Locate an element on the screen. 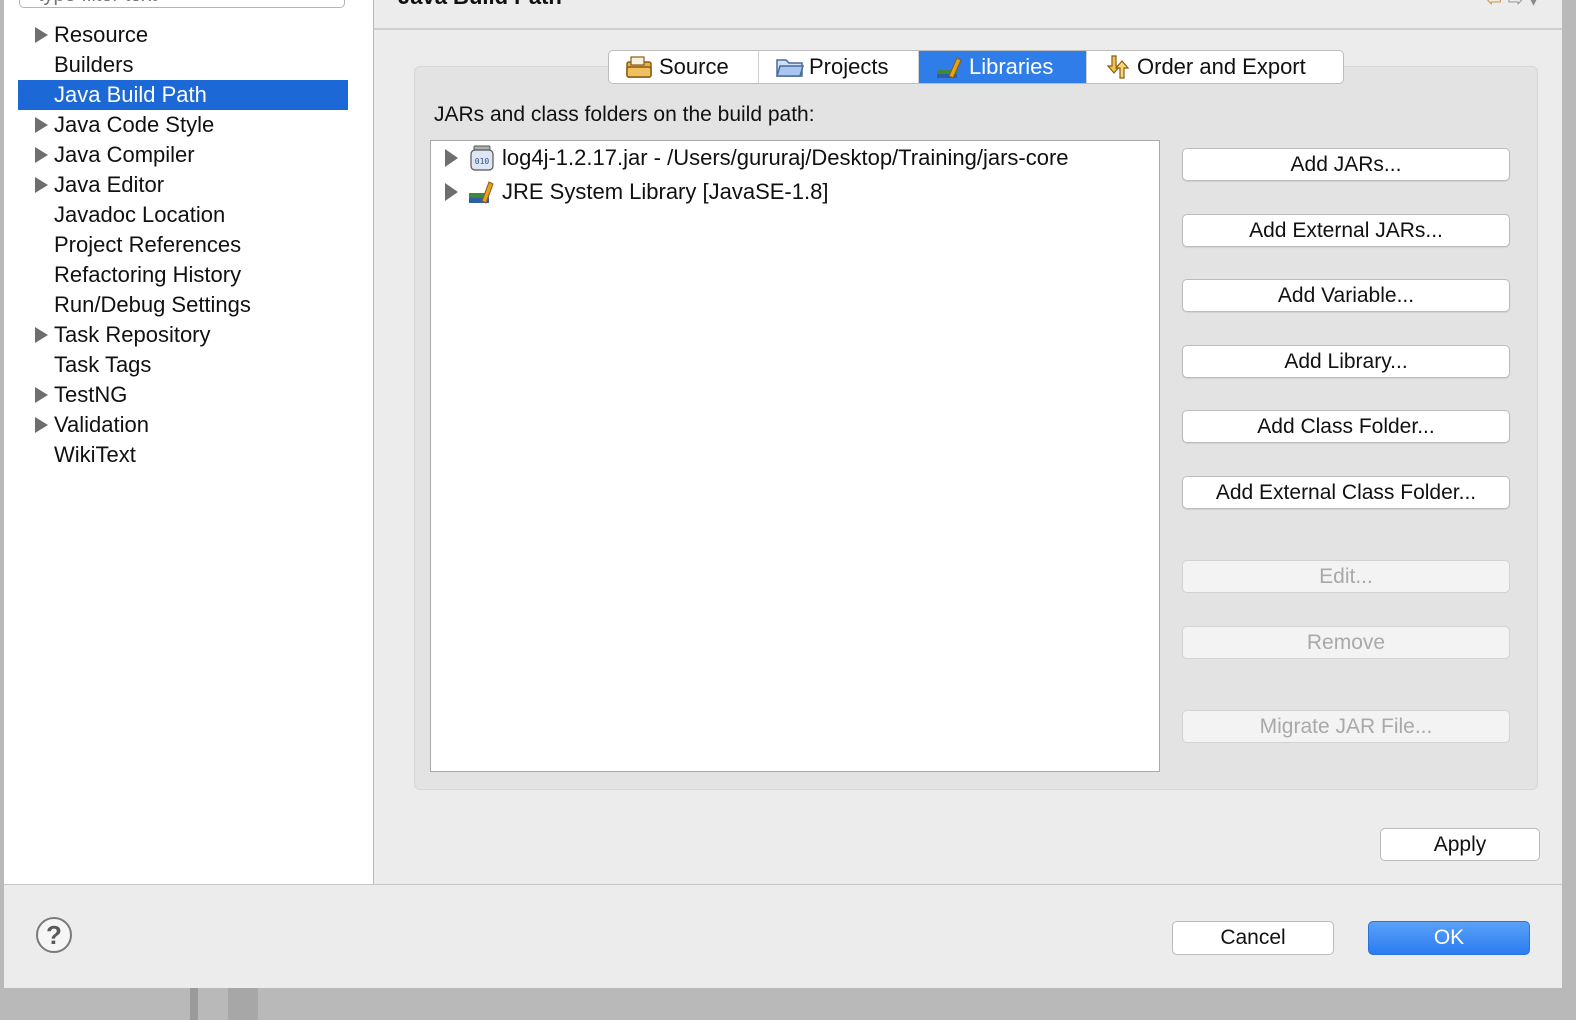 This screenshot has height=1020, width=1576. library-item-jre-system: JRE System Library [JavaSE-1.8] is located at coordinates (636, 192).